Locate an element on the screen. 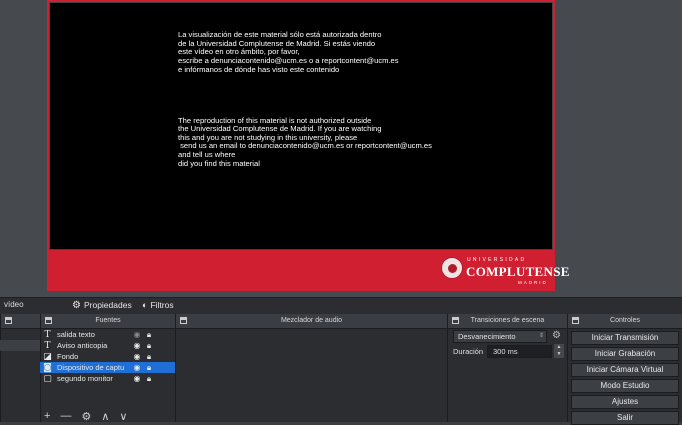 The height and width of the screenshot is (425, 682). scene-item is located at coordinates (20, 345).